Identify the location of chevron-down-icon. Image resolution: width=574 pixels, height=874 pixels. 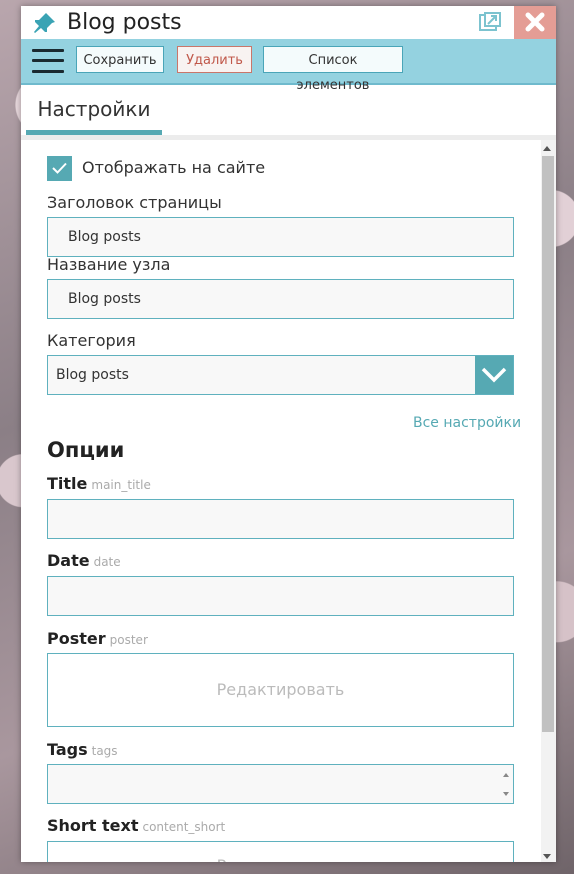
(494, 375).